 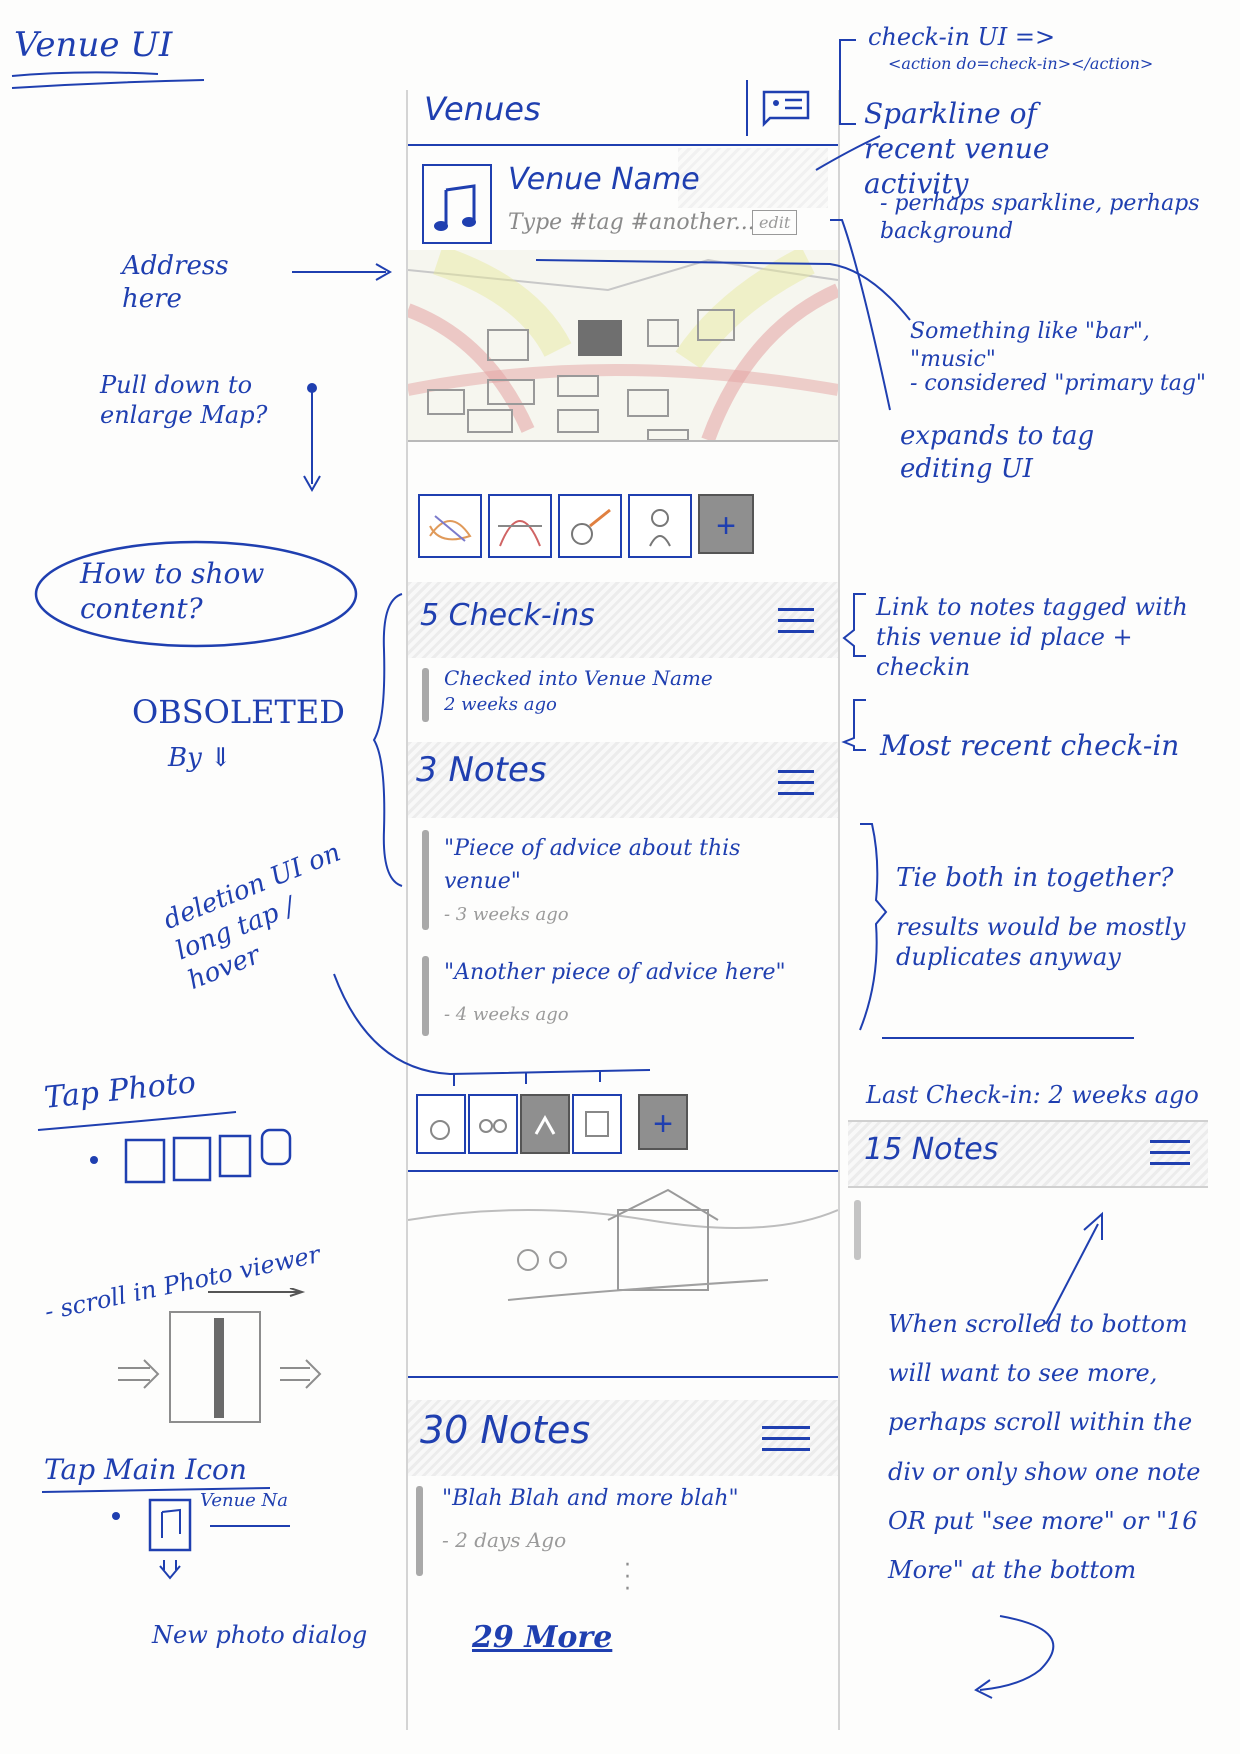 I want to click on most-recent-annotation: Most recent check-in, so click(x=1030, y=745).